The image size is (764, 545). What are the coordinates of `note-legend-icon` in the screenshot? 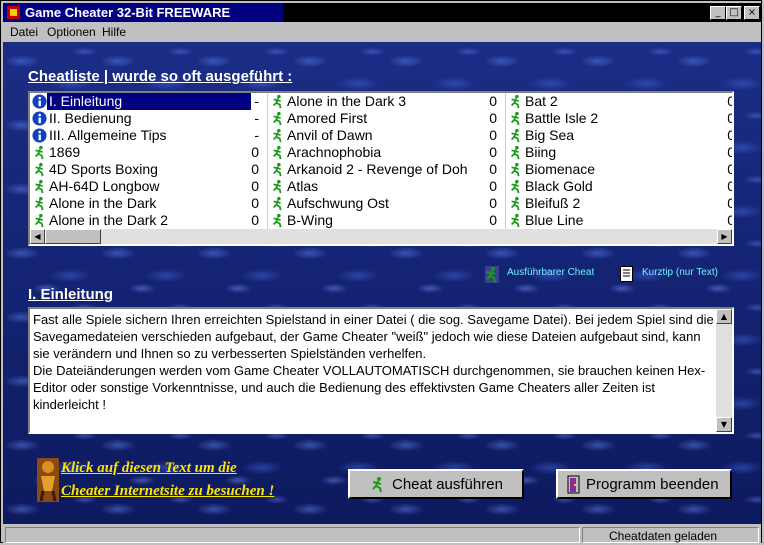 It's located at (626, 274).